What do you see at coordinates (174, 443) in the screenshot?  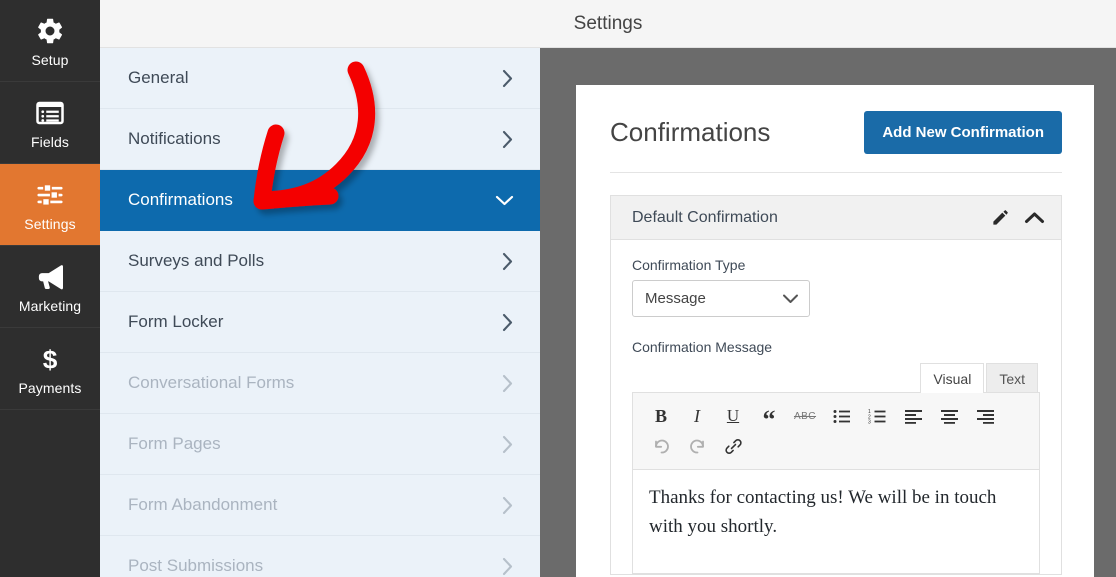 I see `sidebar-item-label: Form Pages` at bounding box center [174, 443].